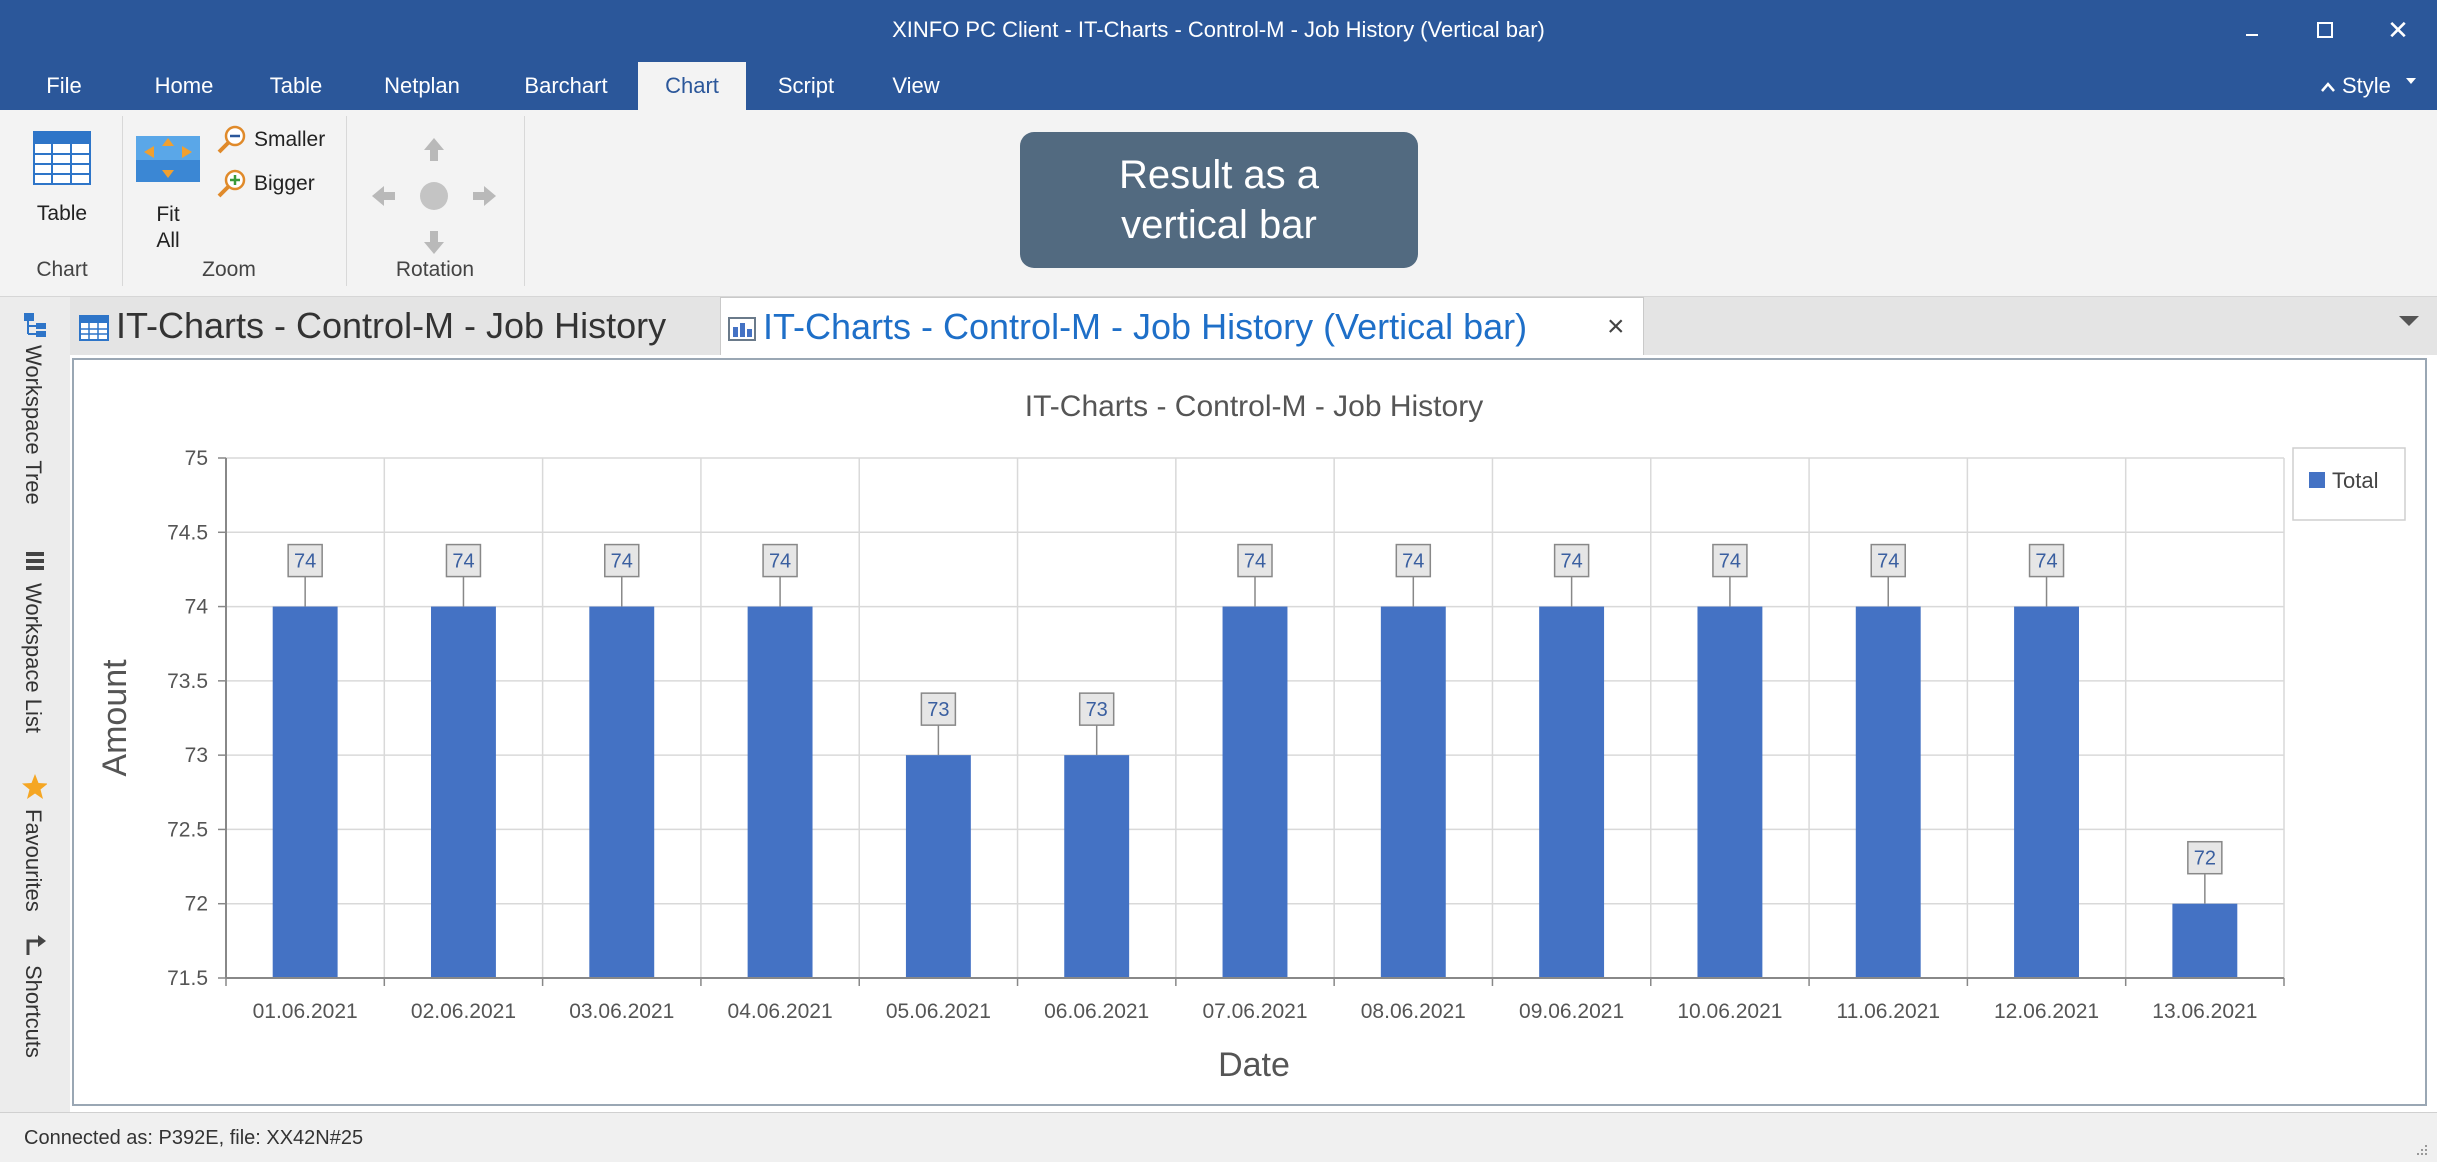 Image resolution: width=2437 pixels, height=1162 pixels. Describe the element at coordinates (742, 329) in the screenshot. I see `chart-window-icon` at that location.